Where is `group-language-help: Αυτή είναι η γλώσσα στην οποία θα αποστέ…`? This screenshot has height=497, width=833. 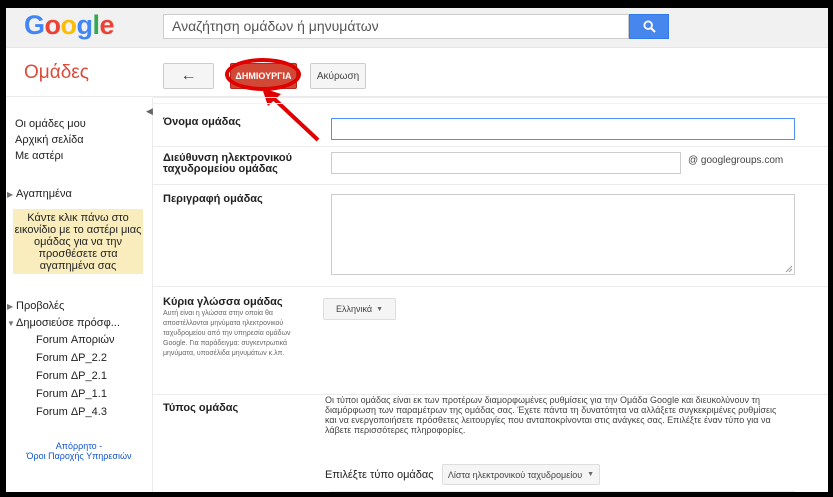
group-language-help: Αυτή είναι η γλώσσα στην οποία θα αποστέ… is located at coordinates (227, 333).